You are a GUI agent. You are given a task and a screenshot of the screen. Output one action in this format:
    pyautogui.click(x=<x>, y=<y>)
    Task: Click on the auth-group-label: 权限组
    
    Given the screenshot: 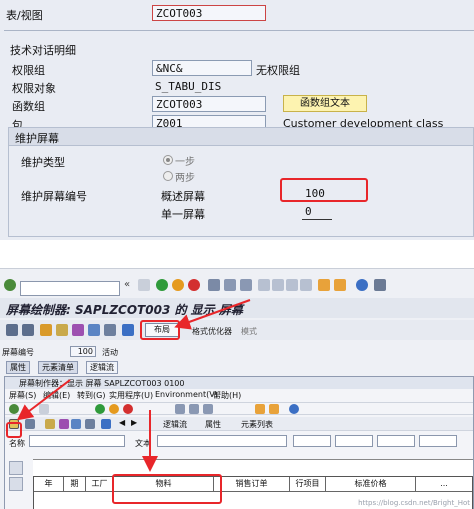 What is the action you would take?
    pyautogui.click(x=28, y=70)
    